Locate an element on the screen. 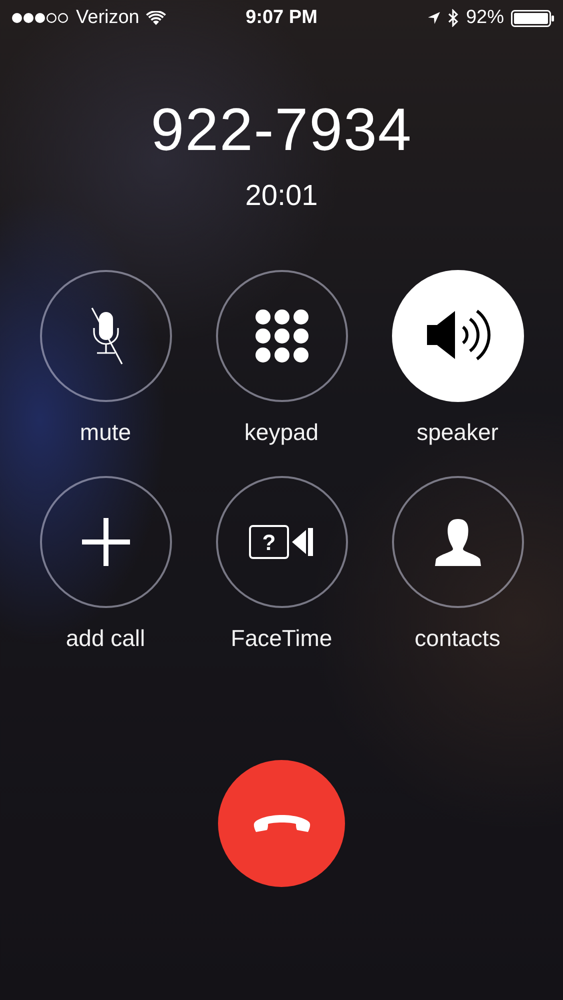 The image size is (563, 1000). contacts-button is located at coordinates (458, 542).